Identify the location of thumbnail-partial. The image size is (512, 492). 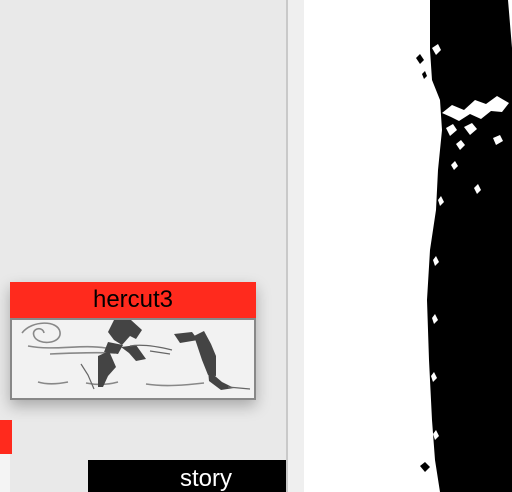
(5, 473).